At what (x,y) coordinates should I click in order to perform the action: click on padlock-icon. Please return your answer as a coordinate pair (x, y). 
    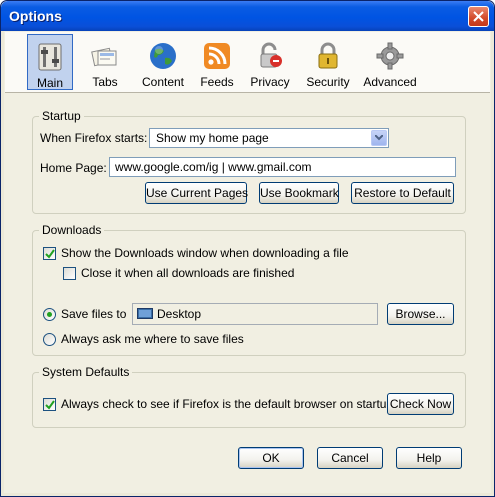
    Looking at the image, I should click on (328, 55).